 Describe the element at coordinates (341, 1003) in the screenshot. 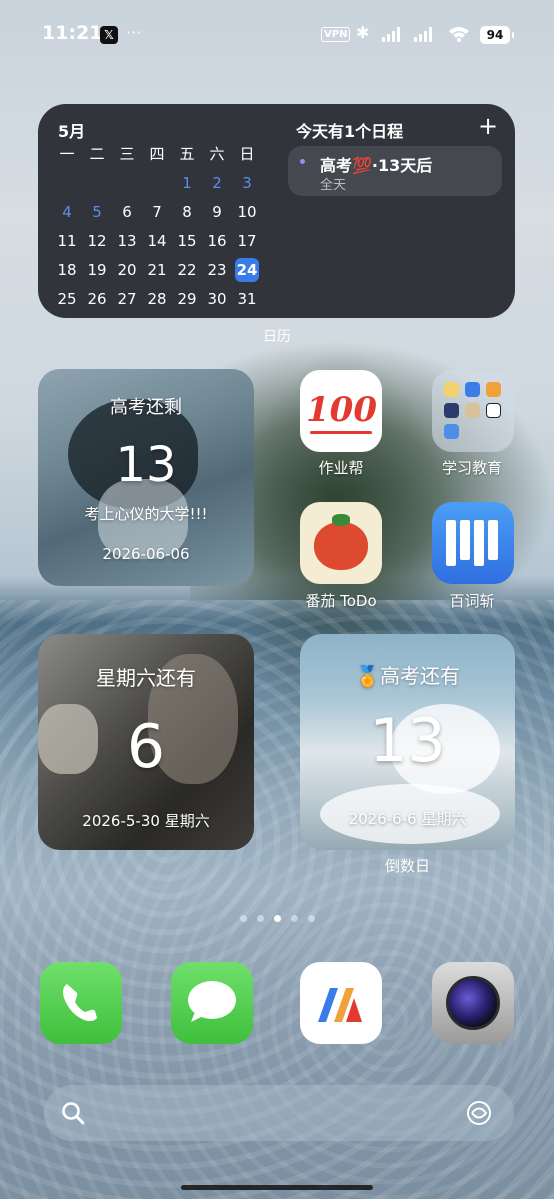

I see `m-app-icon` at that location.